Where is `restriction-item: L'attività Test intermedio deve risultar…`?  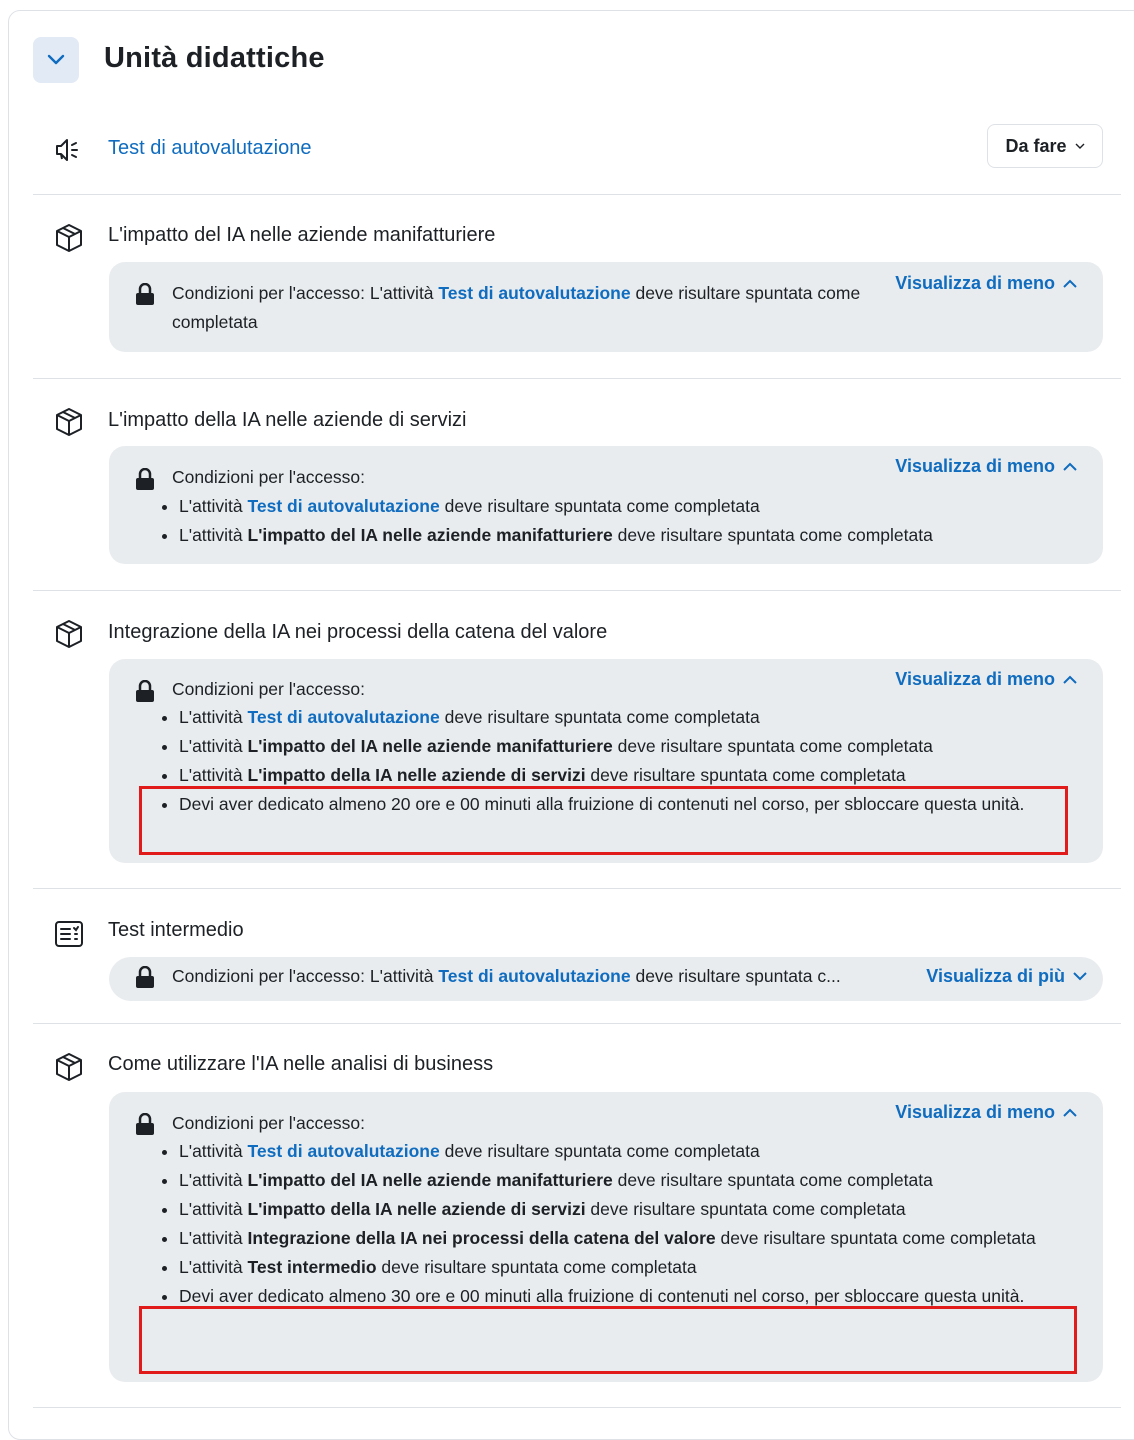 restriction-item: L'attività Test intermedio deve risultar… is located at coordinates (619, 1267).